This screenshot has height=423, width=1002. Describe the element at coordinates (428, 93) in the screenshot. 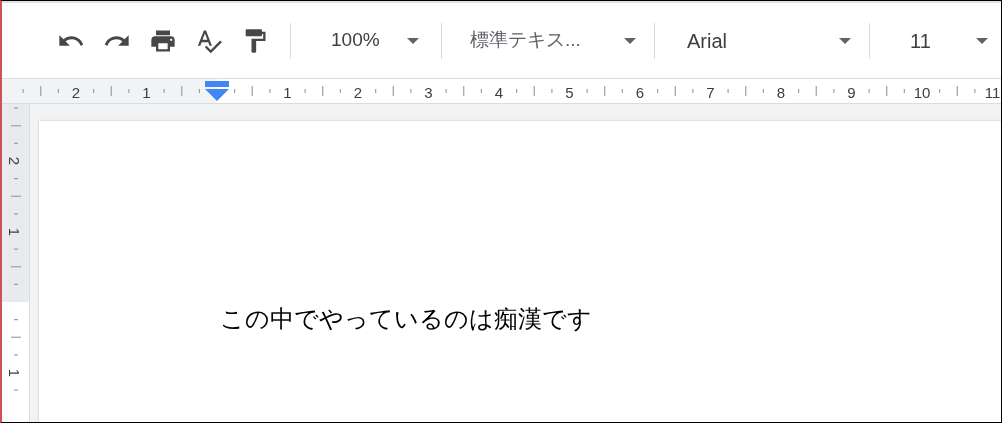

I see `ruler-number: 3` at that location.